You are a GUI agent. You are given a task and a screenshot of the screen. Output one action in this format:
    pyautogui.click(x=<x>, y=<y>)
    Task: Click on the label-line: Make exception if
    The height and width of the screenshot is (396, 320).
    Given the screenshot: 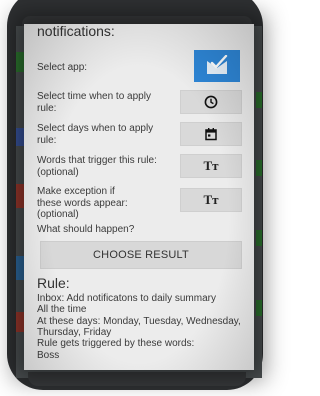 What is the action you would take?
    pyautogui.click(x=76, y=191)
    